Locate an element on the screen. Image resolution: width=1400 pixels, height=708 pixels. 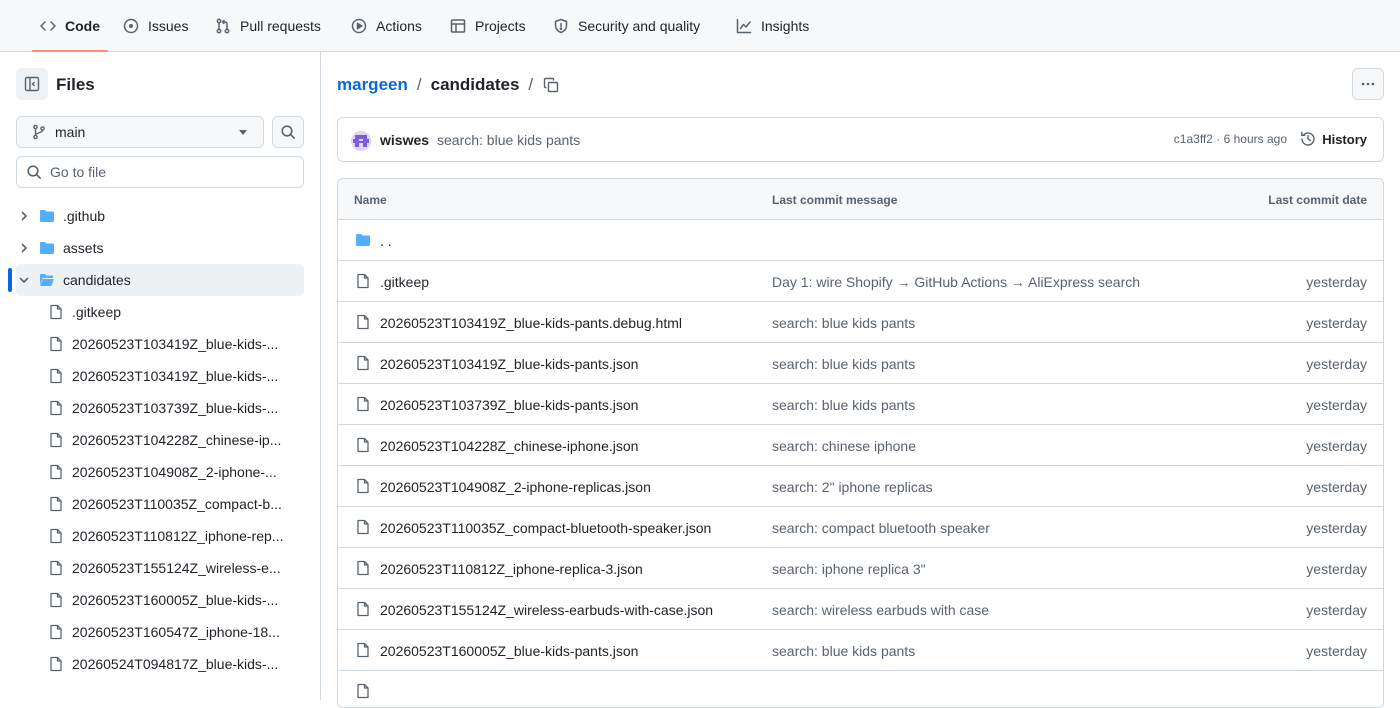
table-icon is located at coordinates (458, 26).